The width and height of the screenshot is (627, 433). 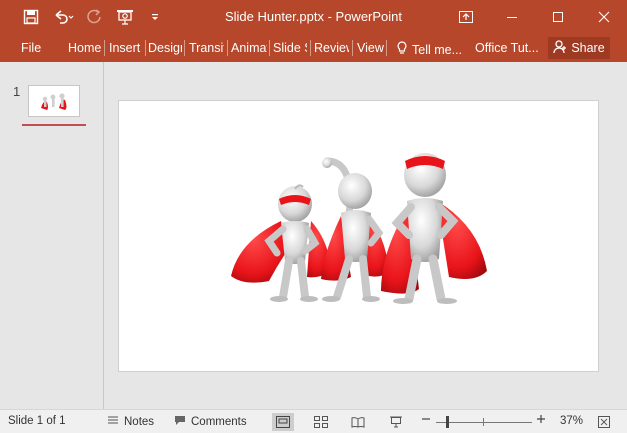 I want to click on zoom-slider-track, so click(x=484, y=422).